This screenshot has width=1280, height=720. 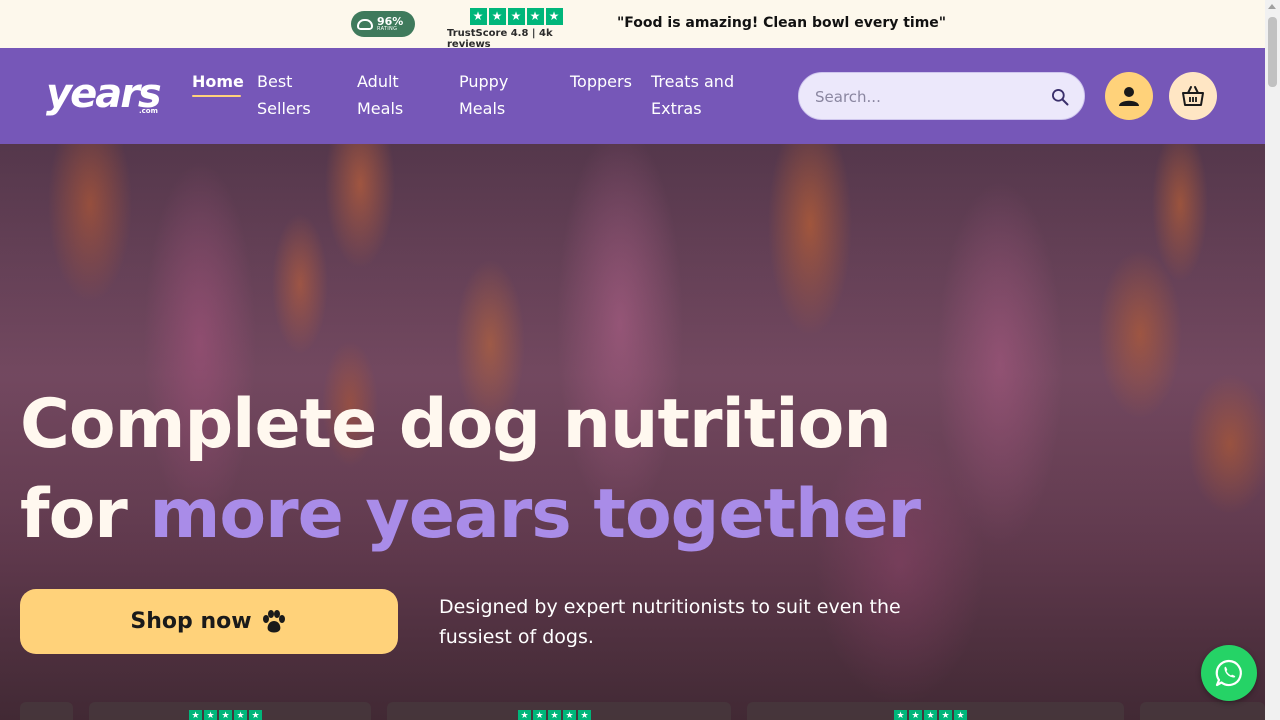 I want to click on basket-icon, so click(x=1193, y=96).